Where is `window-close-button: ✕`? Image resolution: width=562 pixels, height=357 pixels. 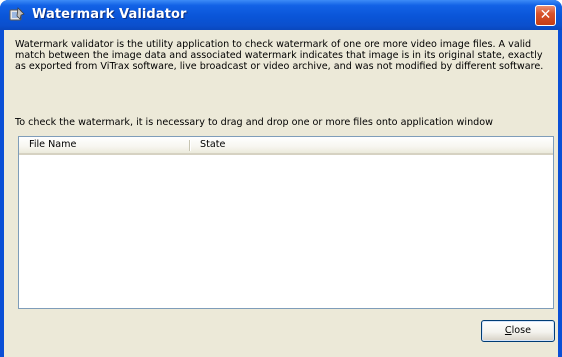 window-close-button: ✕ is located at coordinates (545, 15).